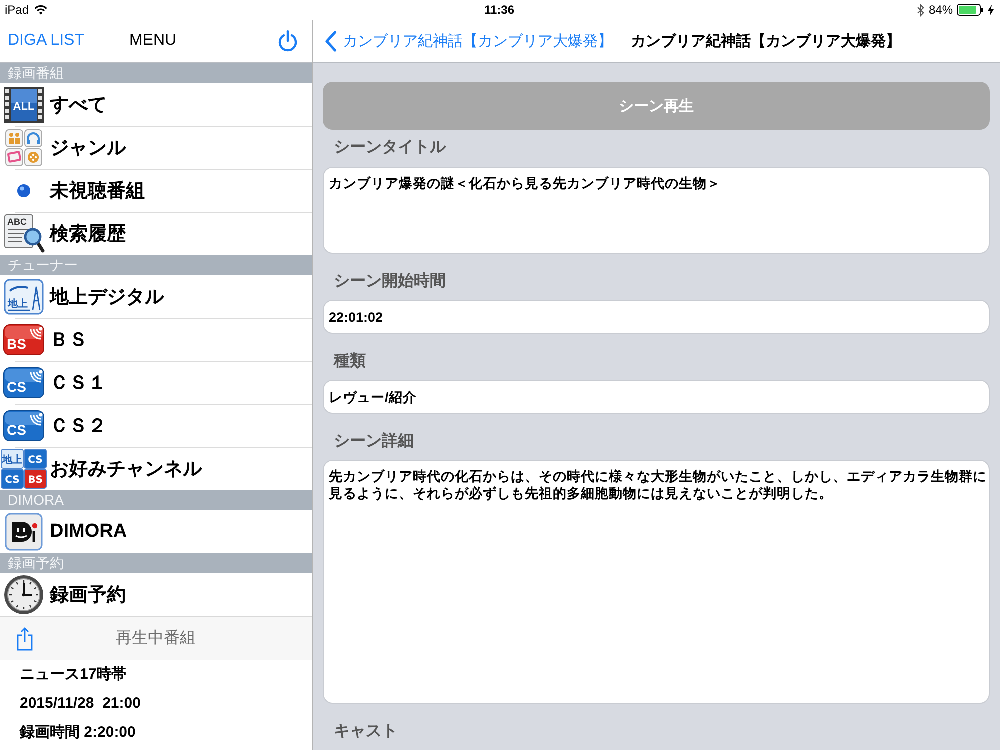  Describe the element at coordinates (153, 41) in the screenshot. I see `nav-title: MENU` at that location.